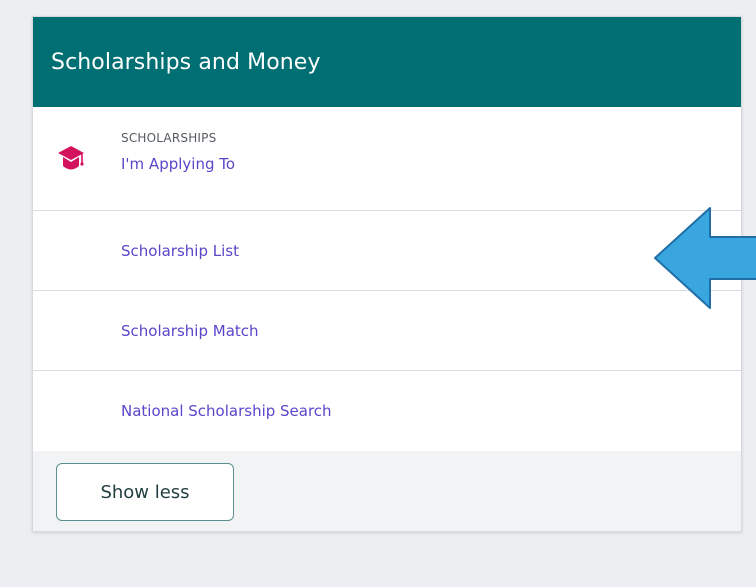 This screenshot has width=756, height=587. I want to click on link-scholarship-match: Scholarship Match, so click(190, 331).